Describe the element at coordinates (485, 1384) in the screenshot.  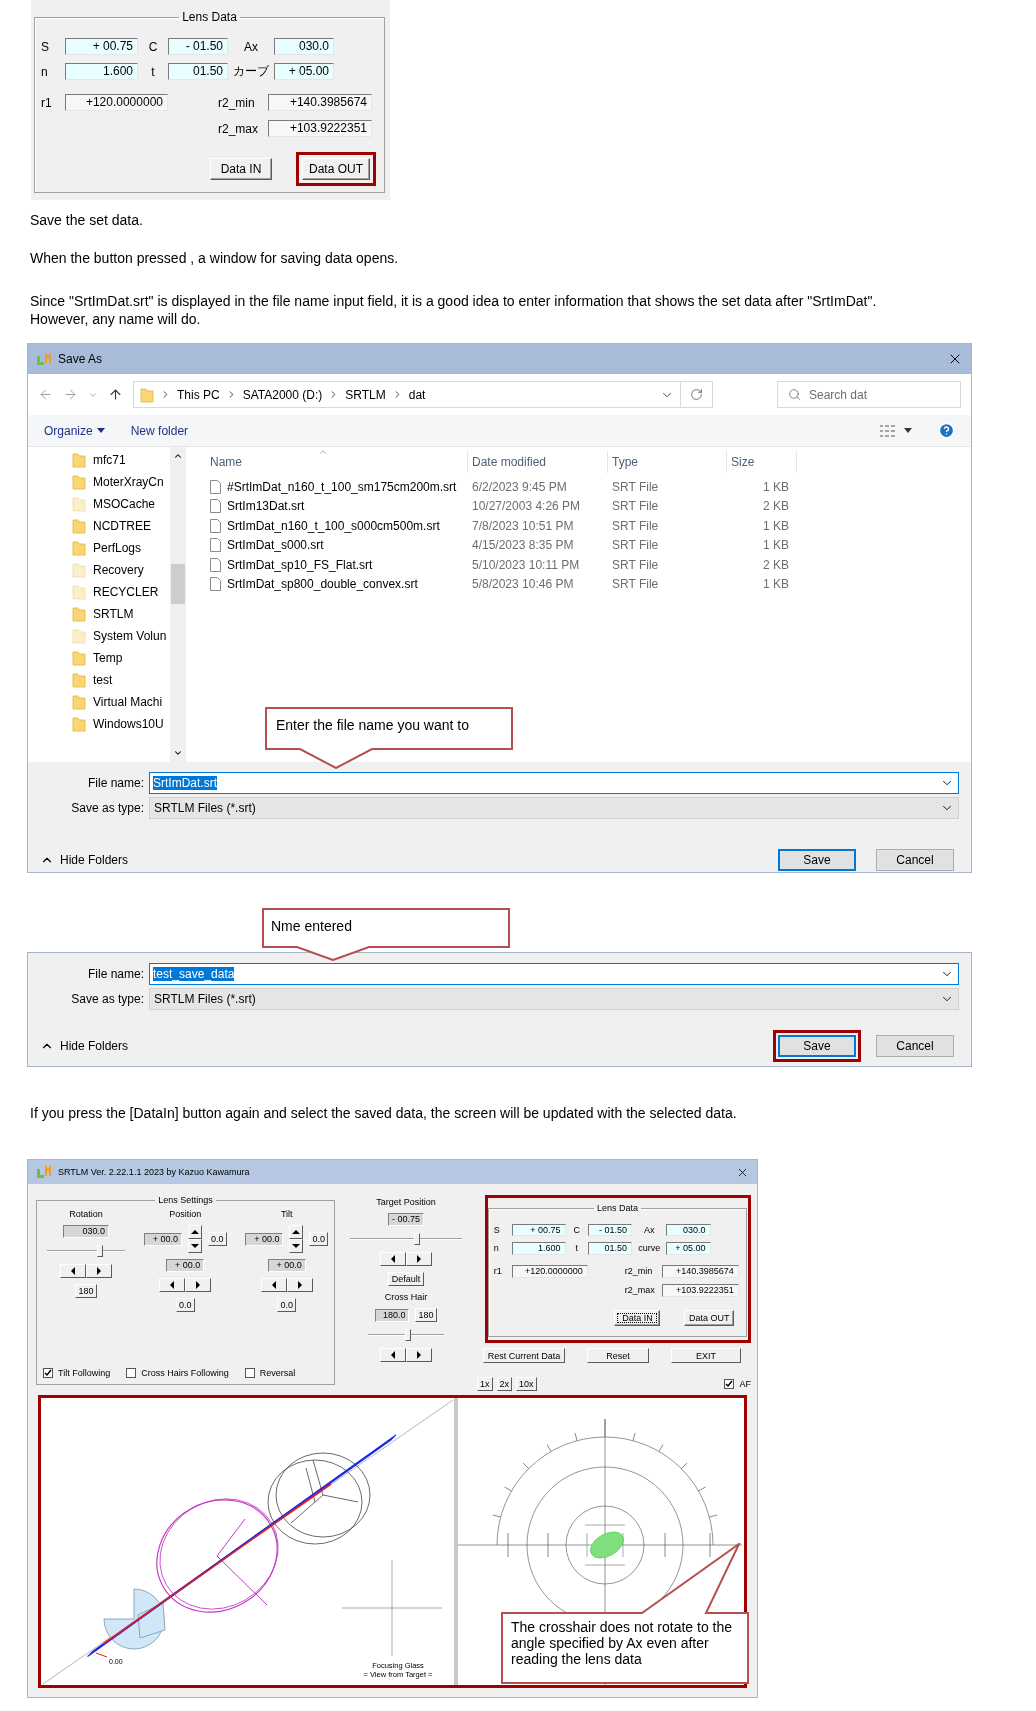
I see `zoom-button: 1x` at that location.